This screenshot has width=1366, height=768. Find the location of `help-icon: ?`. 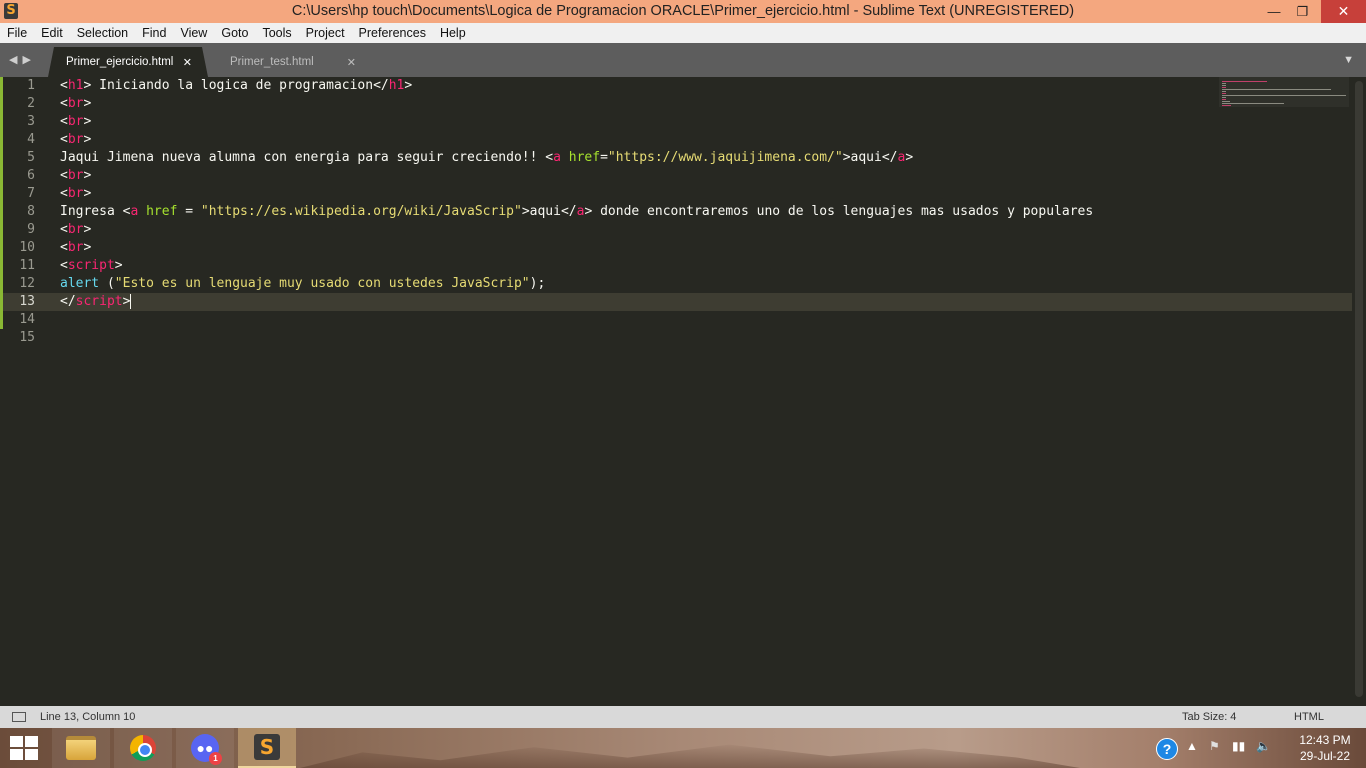

help-icon: ? is located at coordinates (1167, 749).